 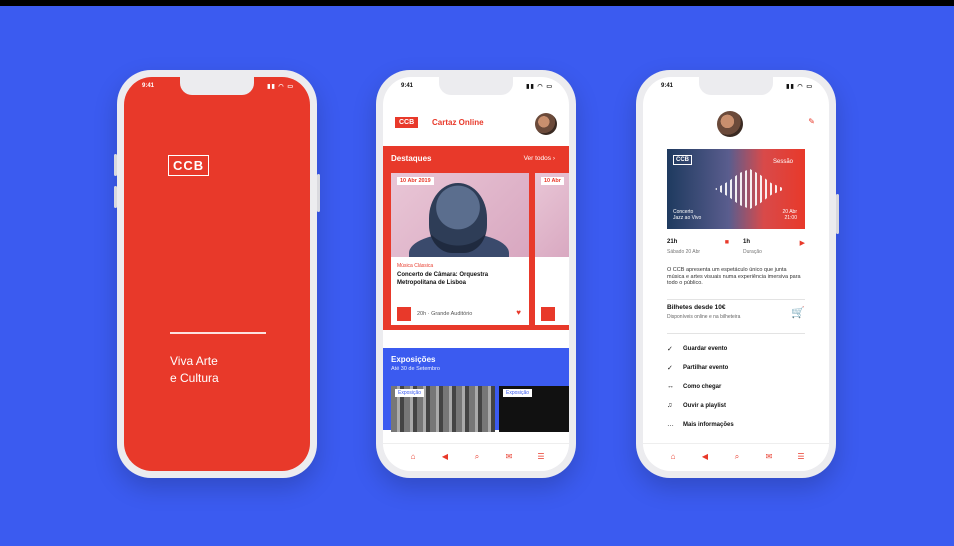 I want to click on section-title: Exposições, so click(x=413, y=359).